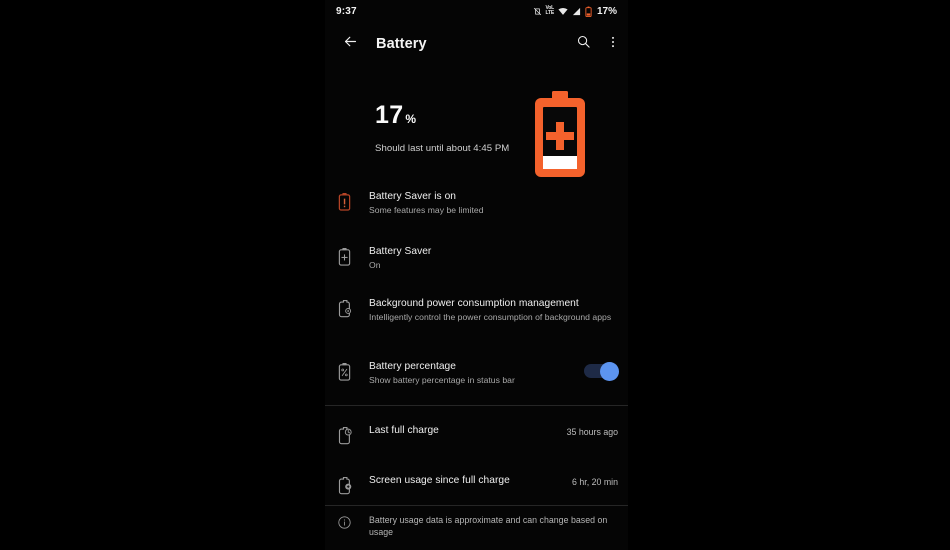  I want to click on battery-summary-text: 17% Should last until about 4:45 PM, so click(442, 128).